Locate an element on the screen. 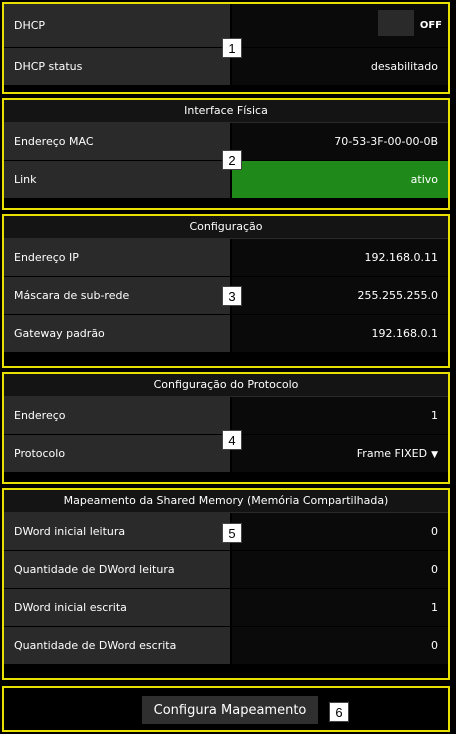 Image resolution: width=456 pixels, height=734 pixels. gateway-row: Gateway padrão 192.168.0.1 is located at coordinates (226, 334).